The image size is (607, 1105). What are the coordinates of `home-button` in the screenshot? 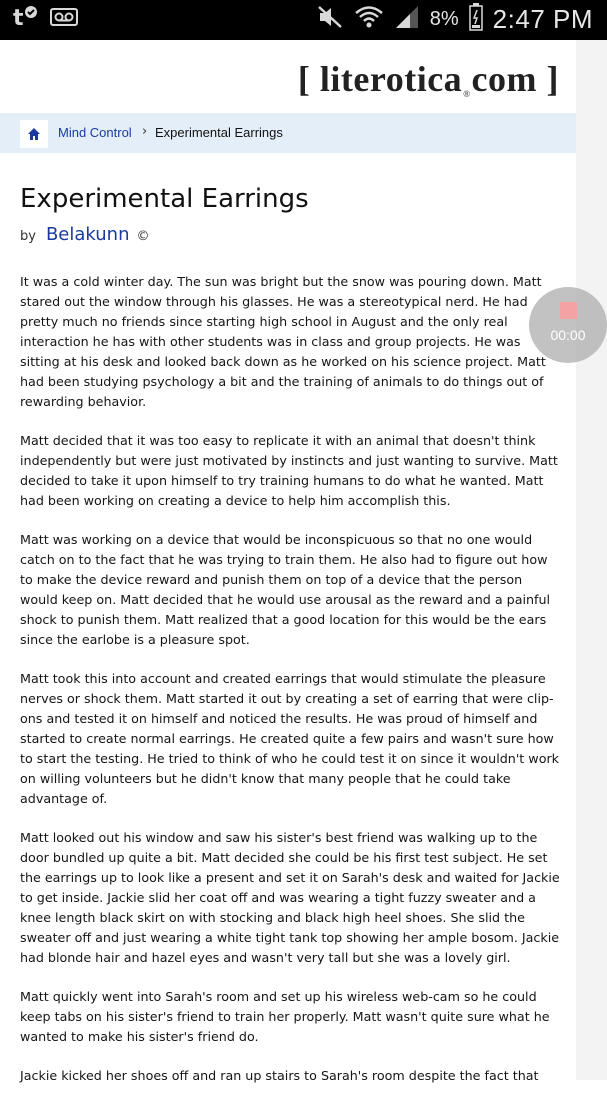 It's located at (34, 134).